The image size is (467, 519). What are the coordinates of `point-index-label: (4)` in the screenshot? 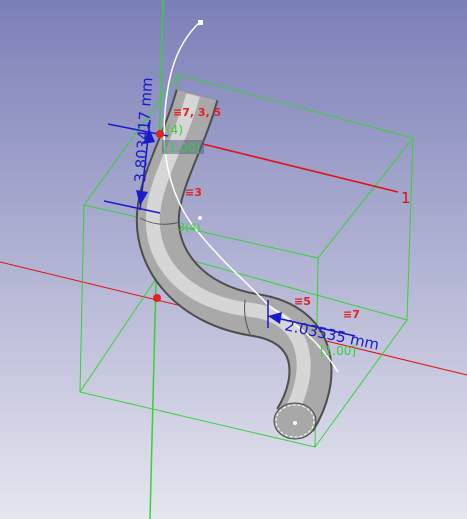 It's located at (174, 130).